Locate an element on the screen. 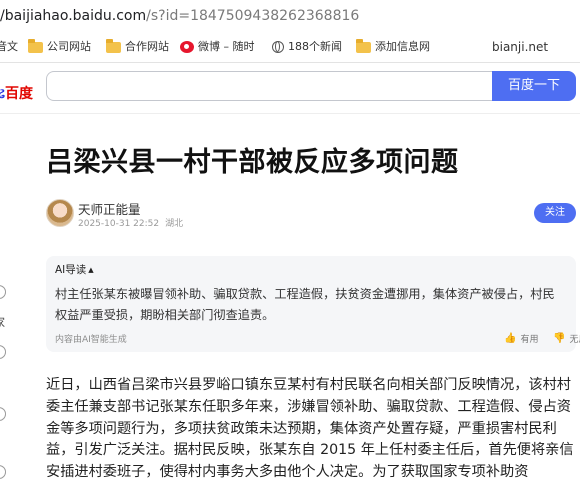  ai-generated-note: 内容由AI智能生成 is located at coordinates (91, 340).